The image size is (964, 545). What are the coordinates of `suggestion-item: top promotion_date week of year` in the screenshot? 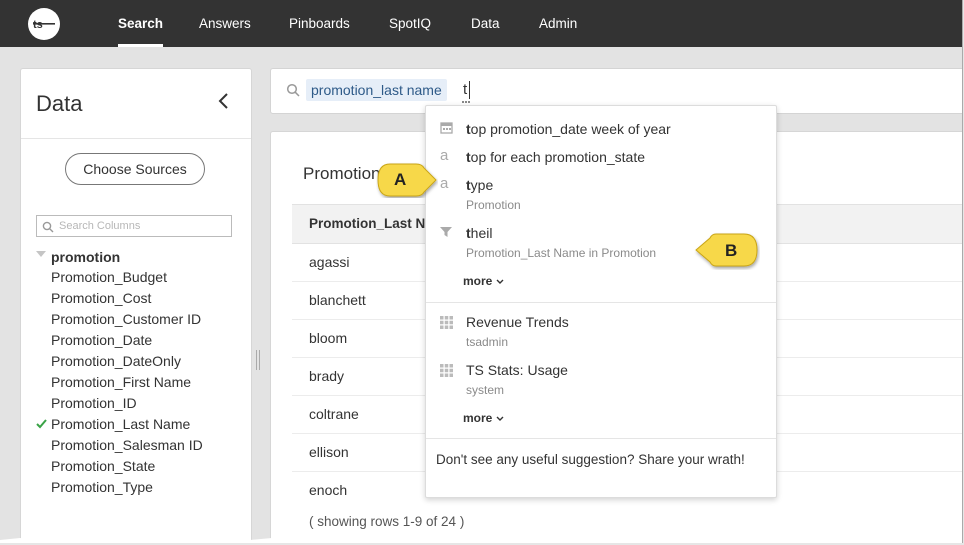 It's located at (601, 130).